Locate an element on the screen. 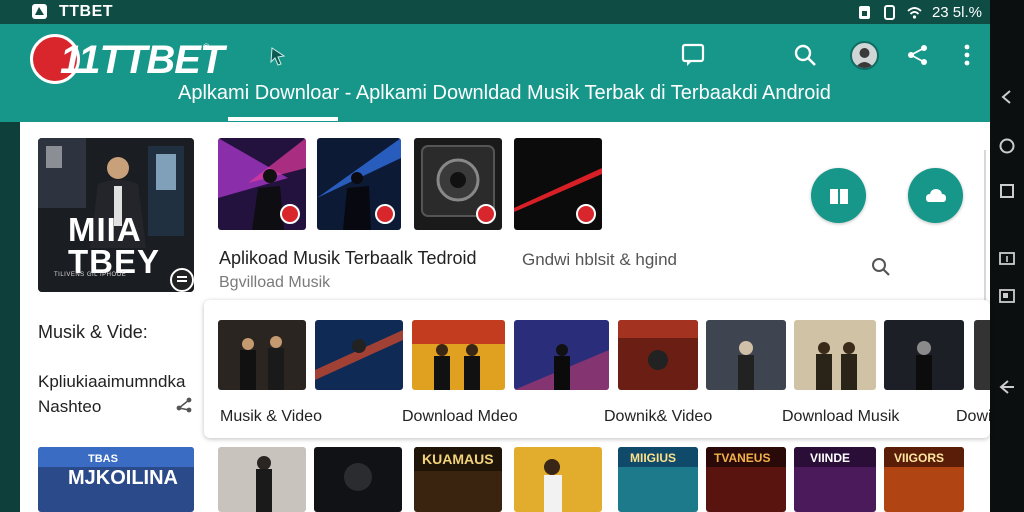 Image resolution: width=1024 pixels, height=512 pixels. top-caption-1: Aplikoad Musik Terbaalk Tedroid is located at coordinates (347, 258).